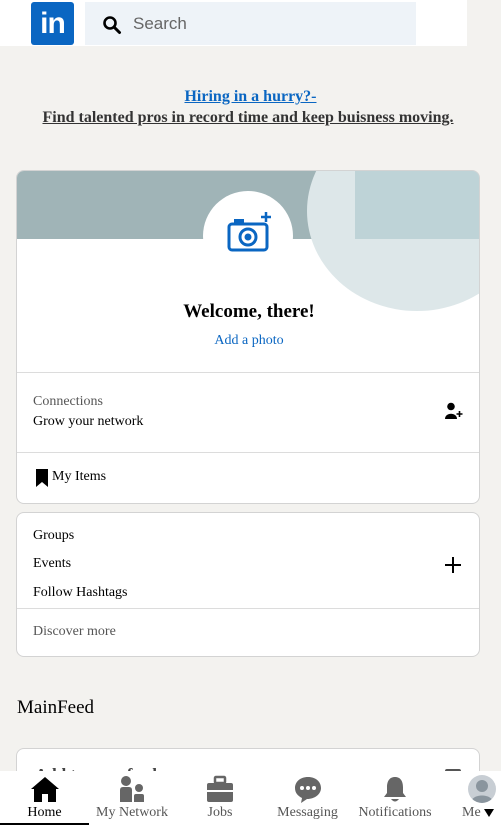 The image size is (501, 831). I want to click on caret-down-icon, so click(489, 813).